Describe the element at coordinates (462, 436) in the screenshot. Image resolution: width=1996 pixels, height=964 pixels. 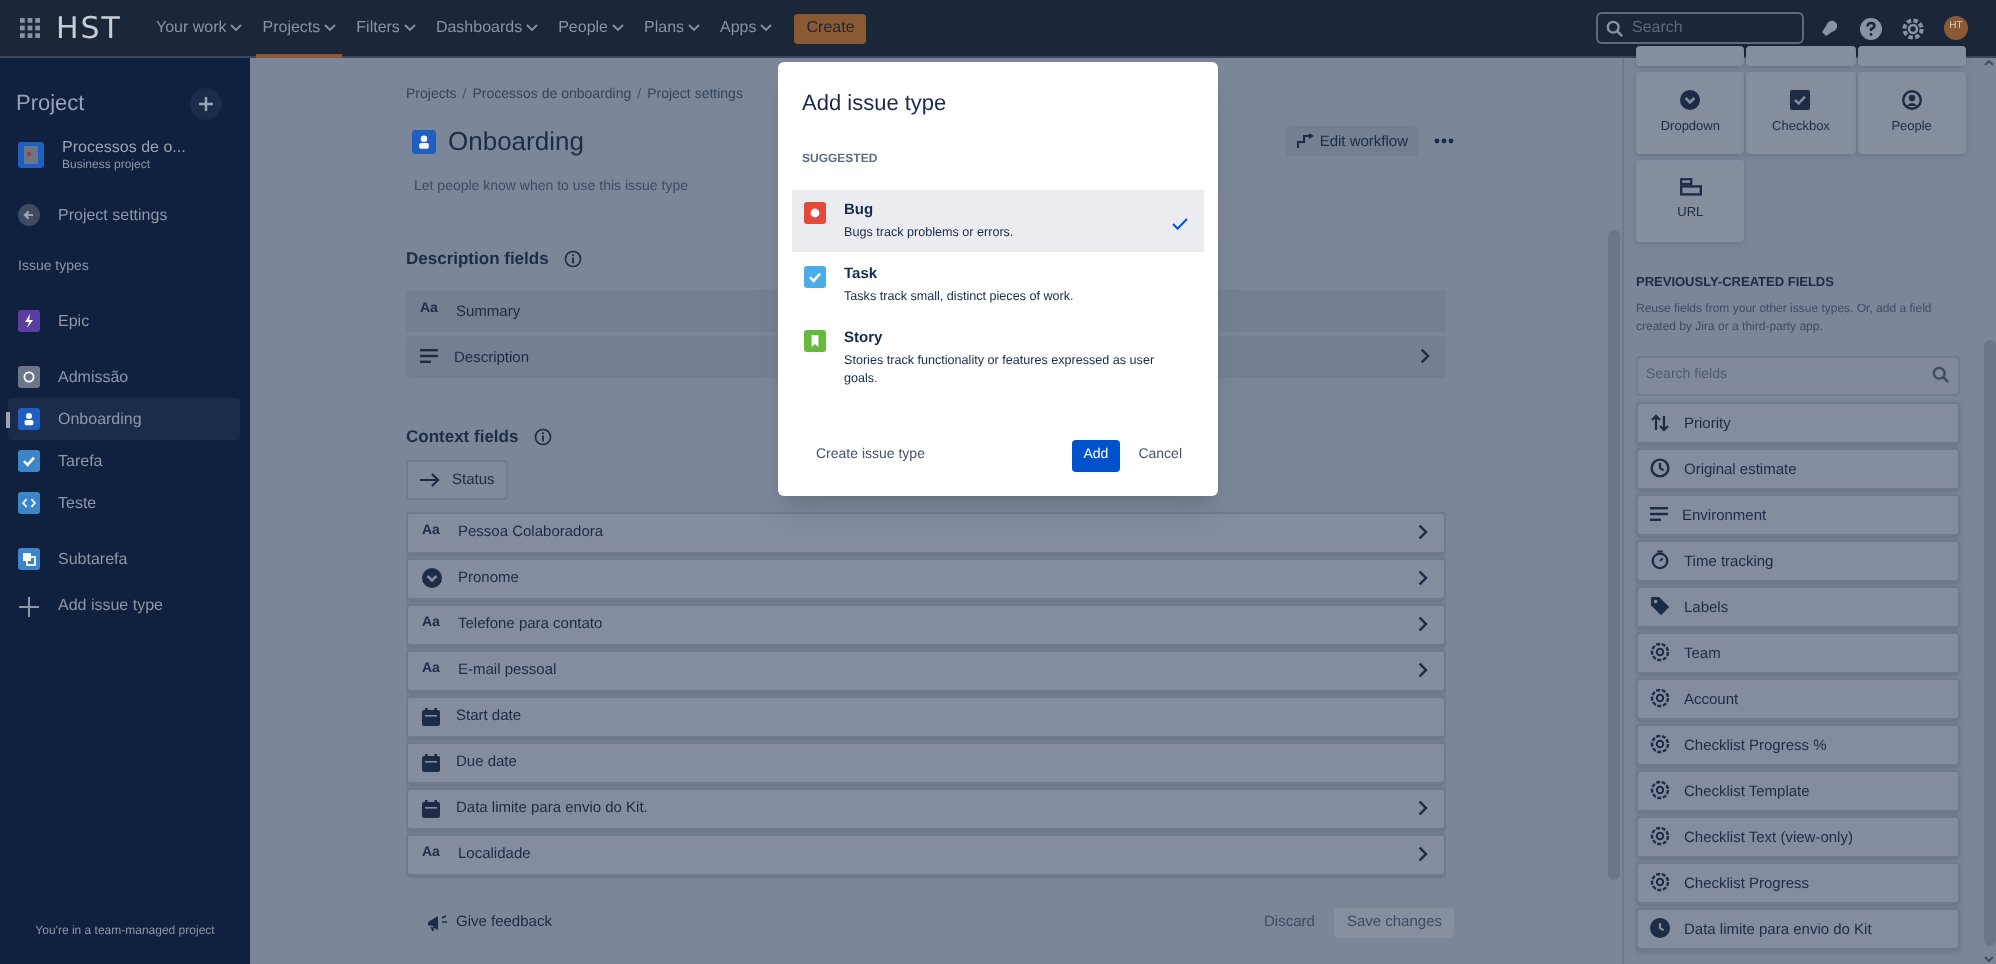
I see `section-heading: Context fields` at that location.